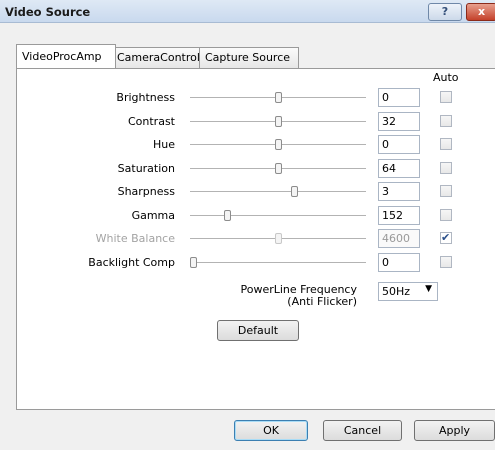  I want to click on powerline-frequency-label: PowerLine Frequency (Anti Flicker), so click(278, 296).